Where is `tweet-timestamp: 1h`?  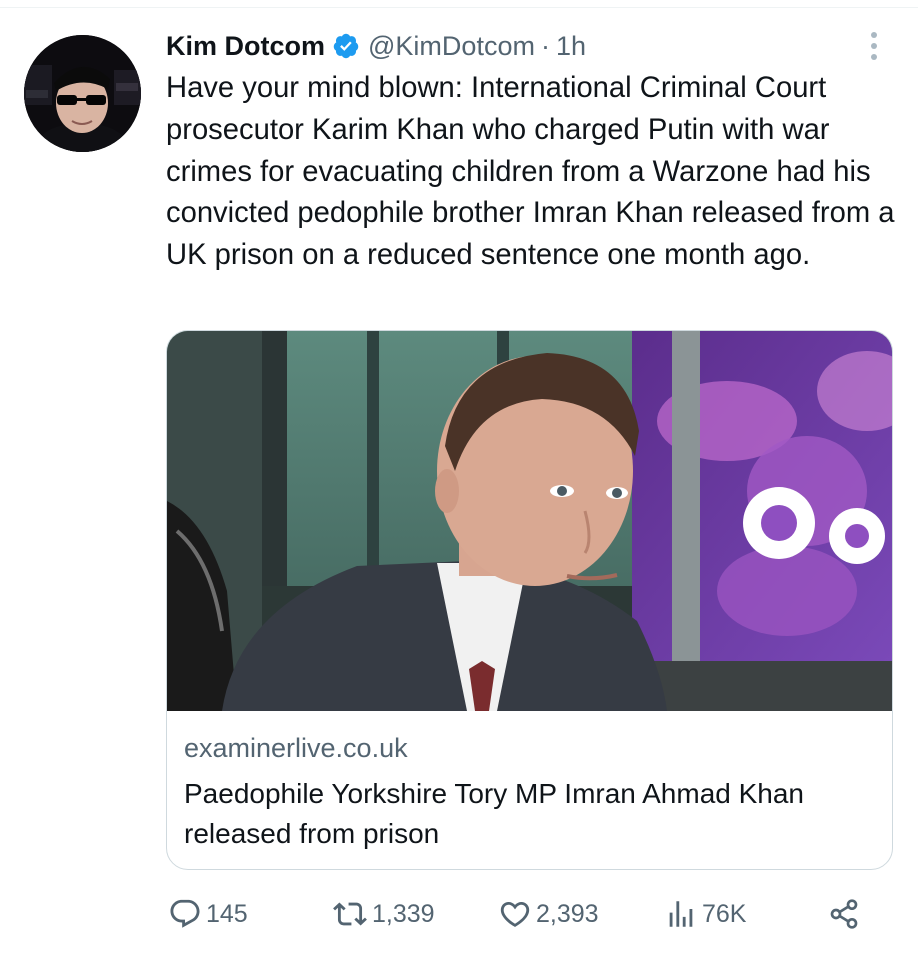 tweet-timestamp: 1h is located at coordinates (571, 46).